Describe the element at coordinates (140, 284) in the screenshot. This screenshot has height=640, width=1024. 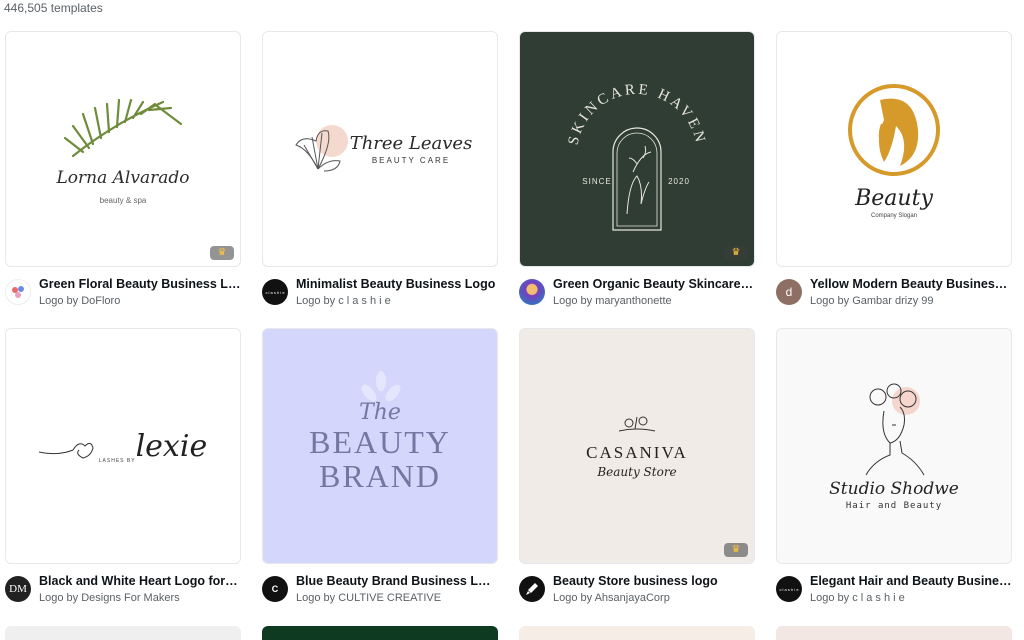
I see `template-title: Green Floral Beauty Business Logo` at that location.